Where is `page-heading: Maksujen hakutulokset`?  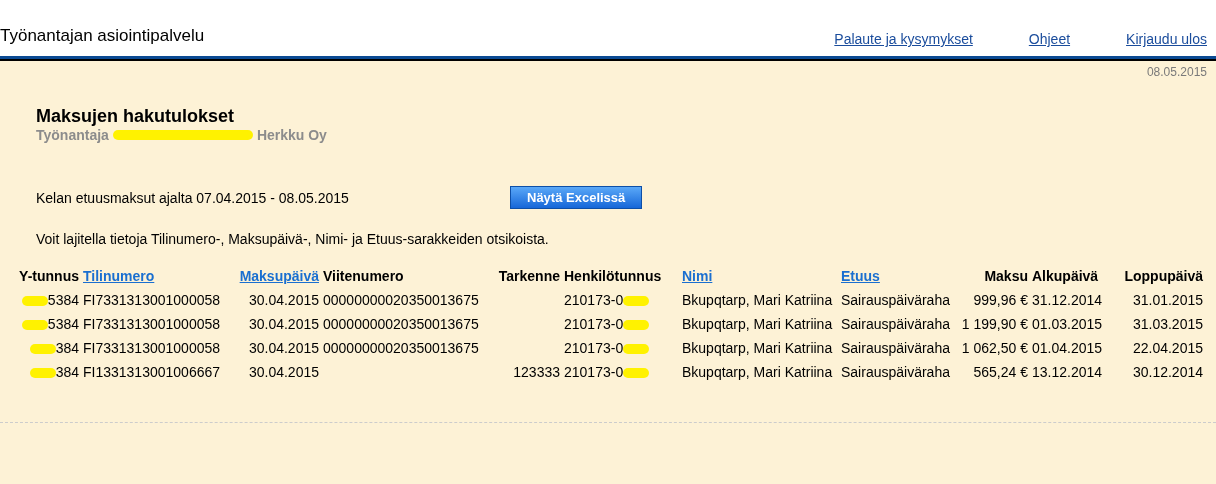
page-heading: Maksujen hakutulokset is located at coordinates (136, 116).